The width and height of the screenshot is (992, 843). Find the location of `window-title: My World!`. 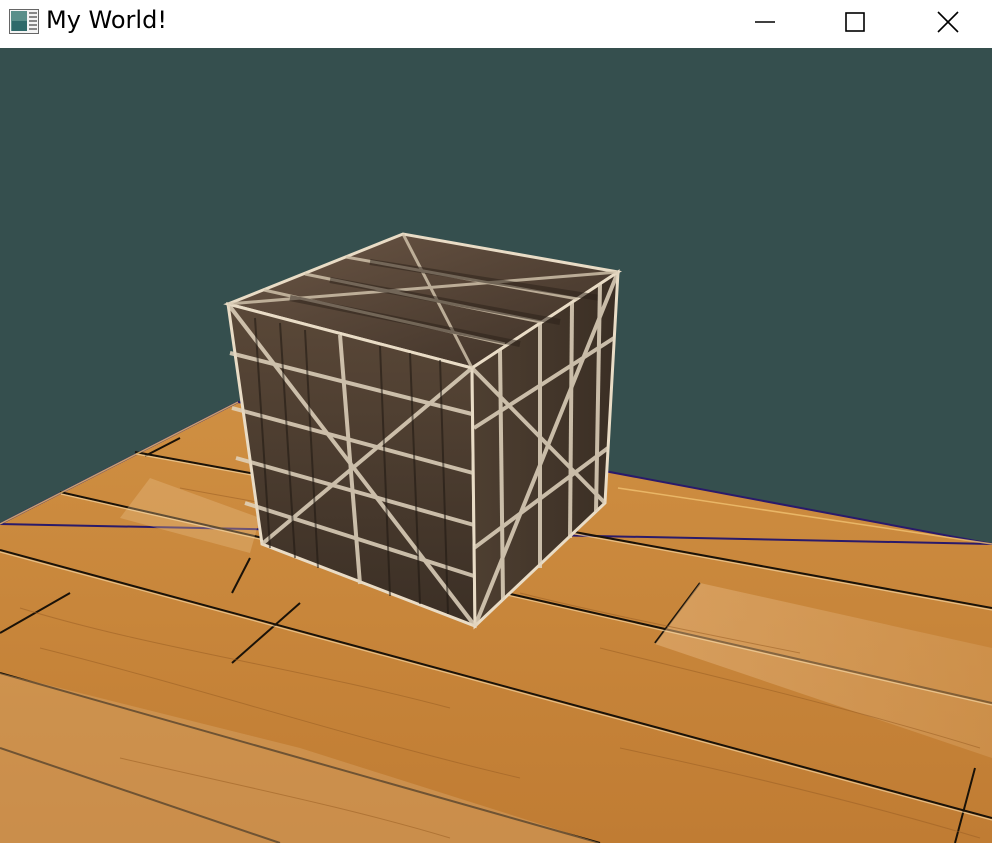

window-title: My World! is located at coordinates (106, 20).